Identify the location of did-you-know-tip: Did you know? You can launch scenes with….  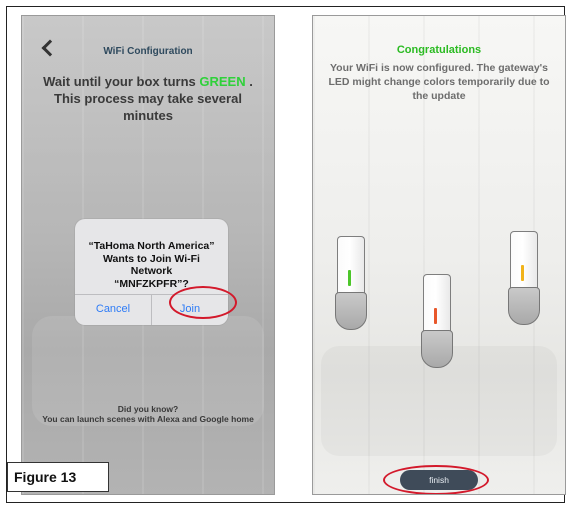
(148, 414).